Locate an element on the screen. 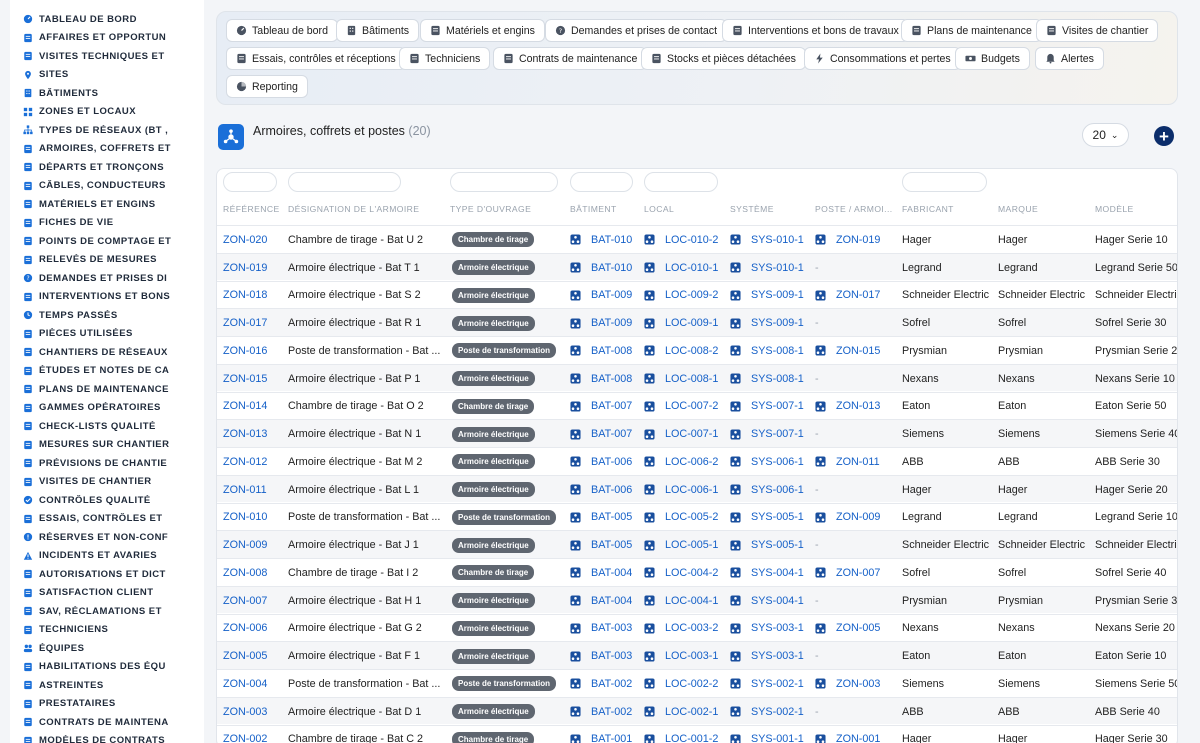  sidebar-item: AUTORISATIONS ET DICT is located at coordinates (107, 574).